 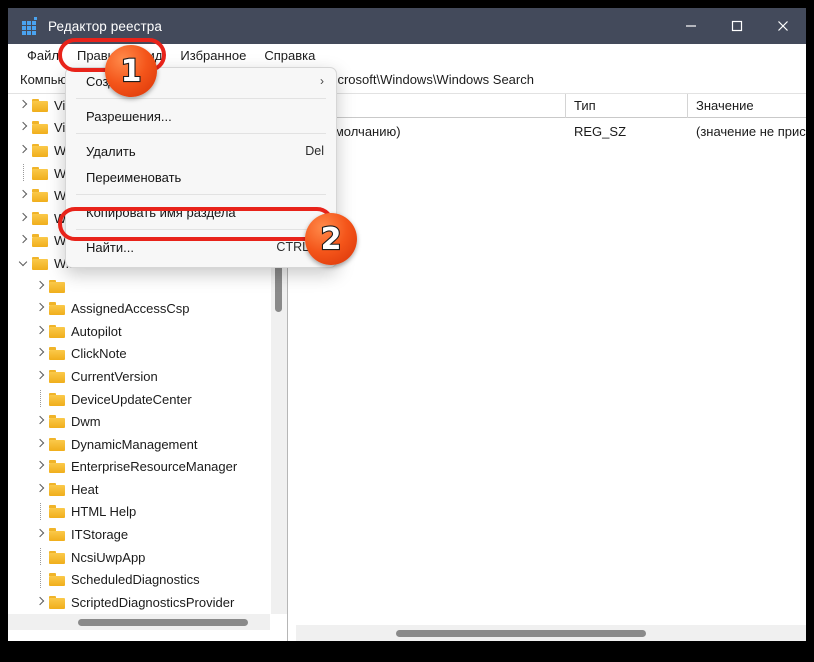 I want to click on tree-item: CurrentVersion, so click(x=139, y=376).